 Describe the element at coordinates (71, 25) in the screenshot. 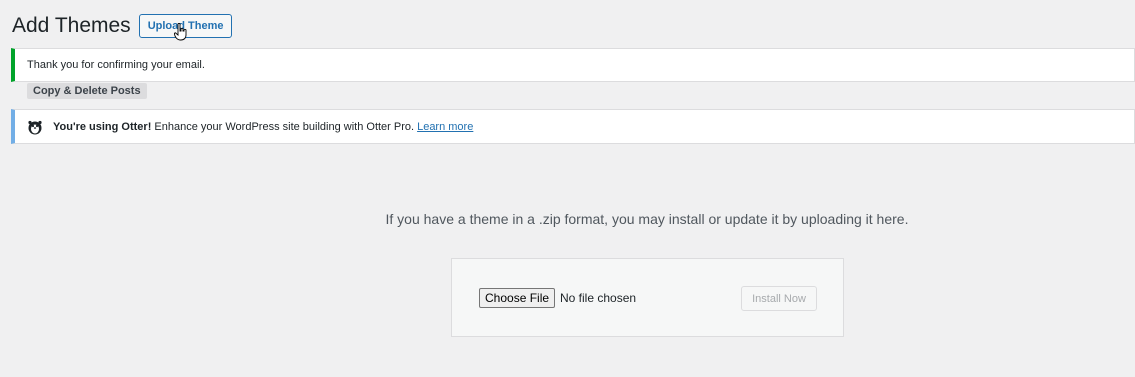

I see `page-title: Add Themes` at that location.